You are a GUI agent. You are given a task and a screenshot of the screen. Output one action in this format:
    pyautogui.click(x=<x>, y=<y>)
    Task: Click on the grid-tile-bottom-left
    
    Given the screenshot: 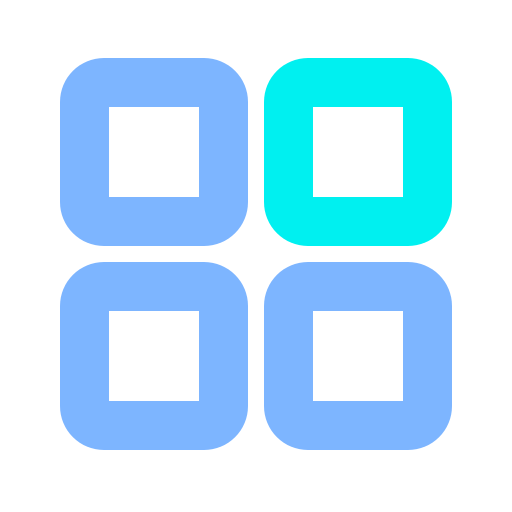 What is the action you would take?
    pyautogui.click(x=154, y=356)
    